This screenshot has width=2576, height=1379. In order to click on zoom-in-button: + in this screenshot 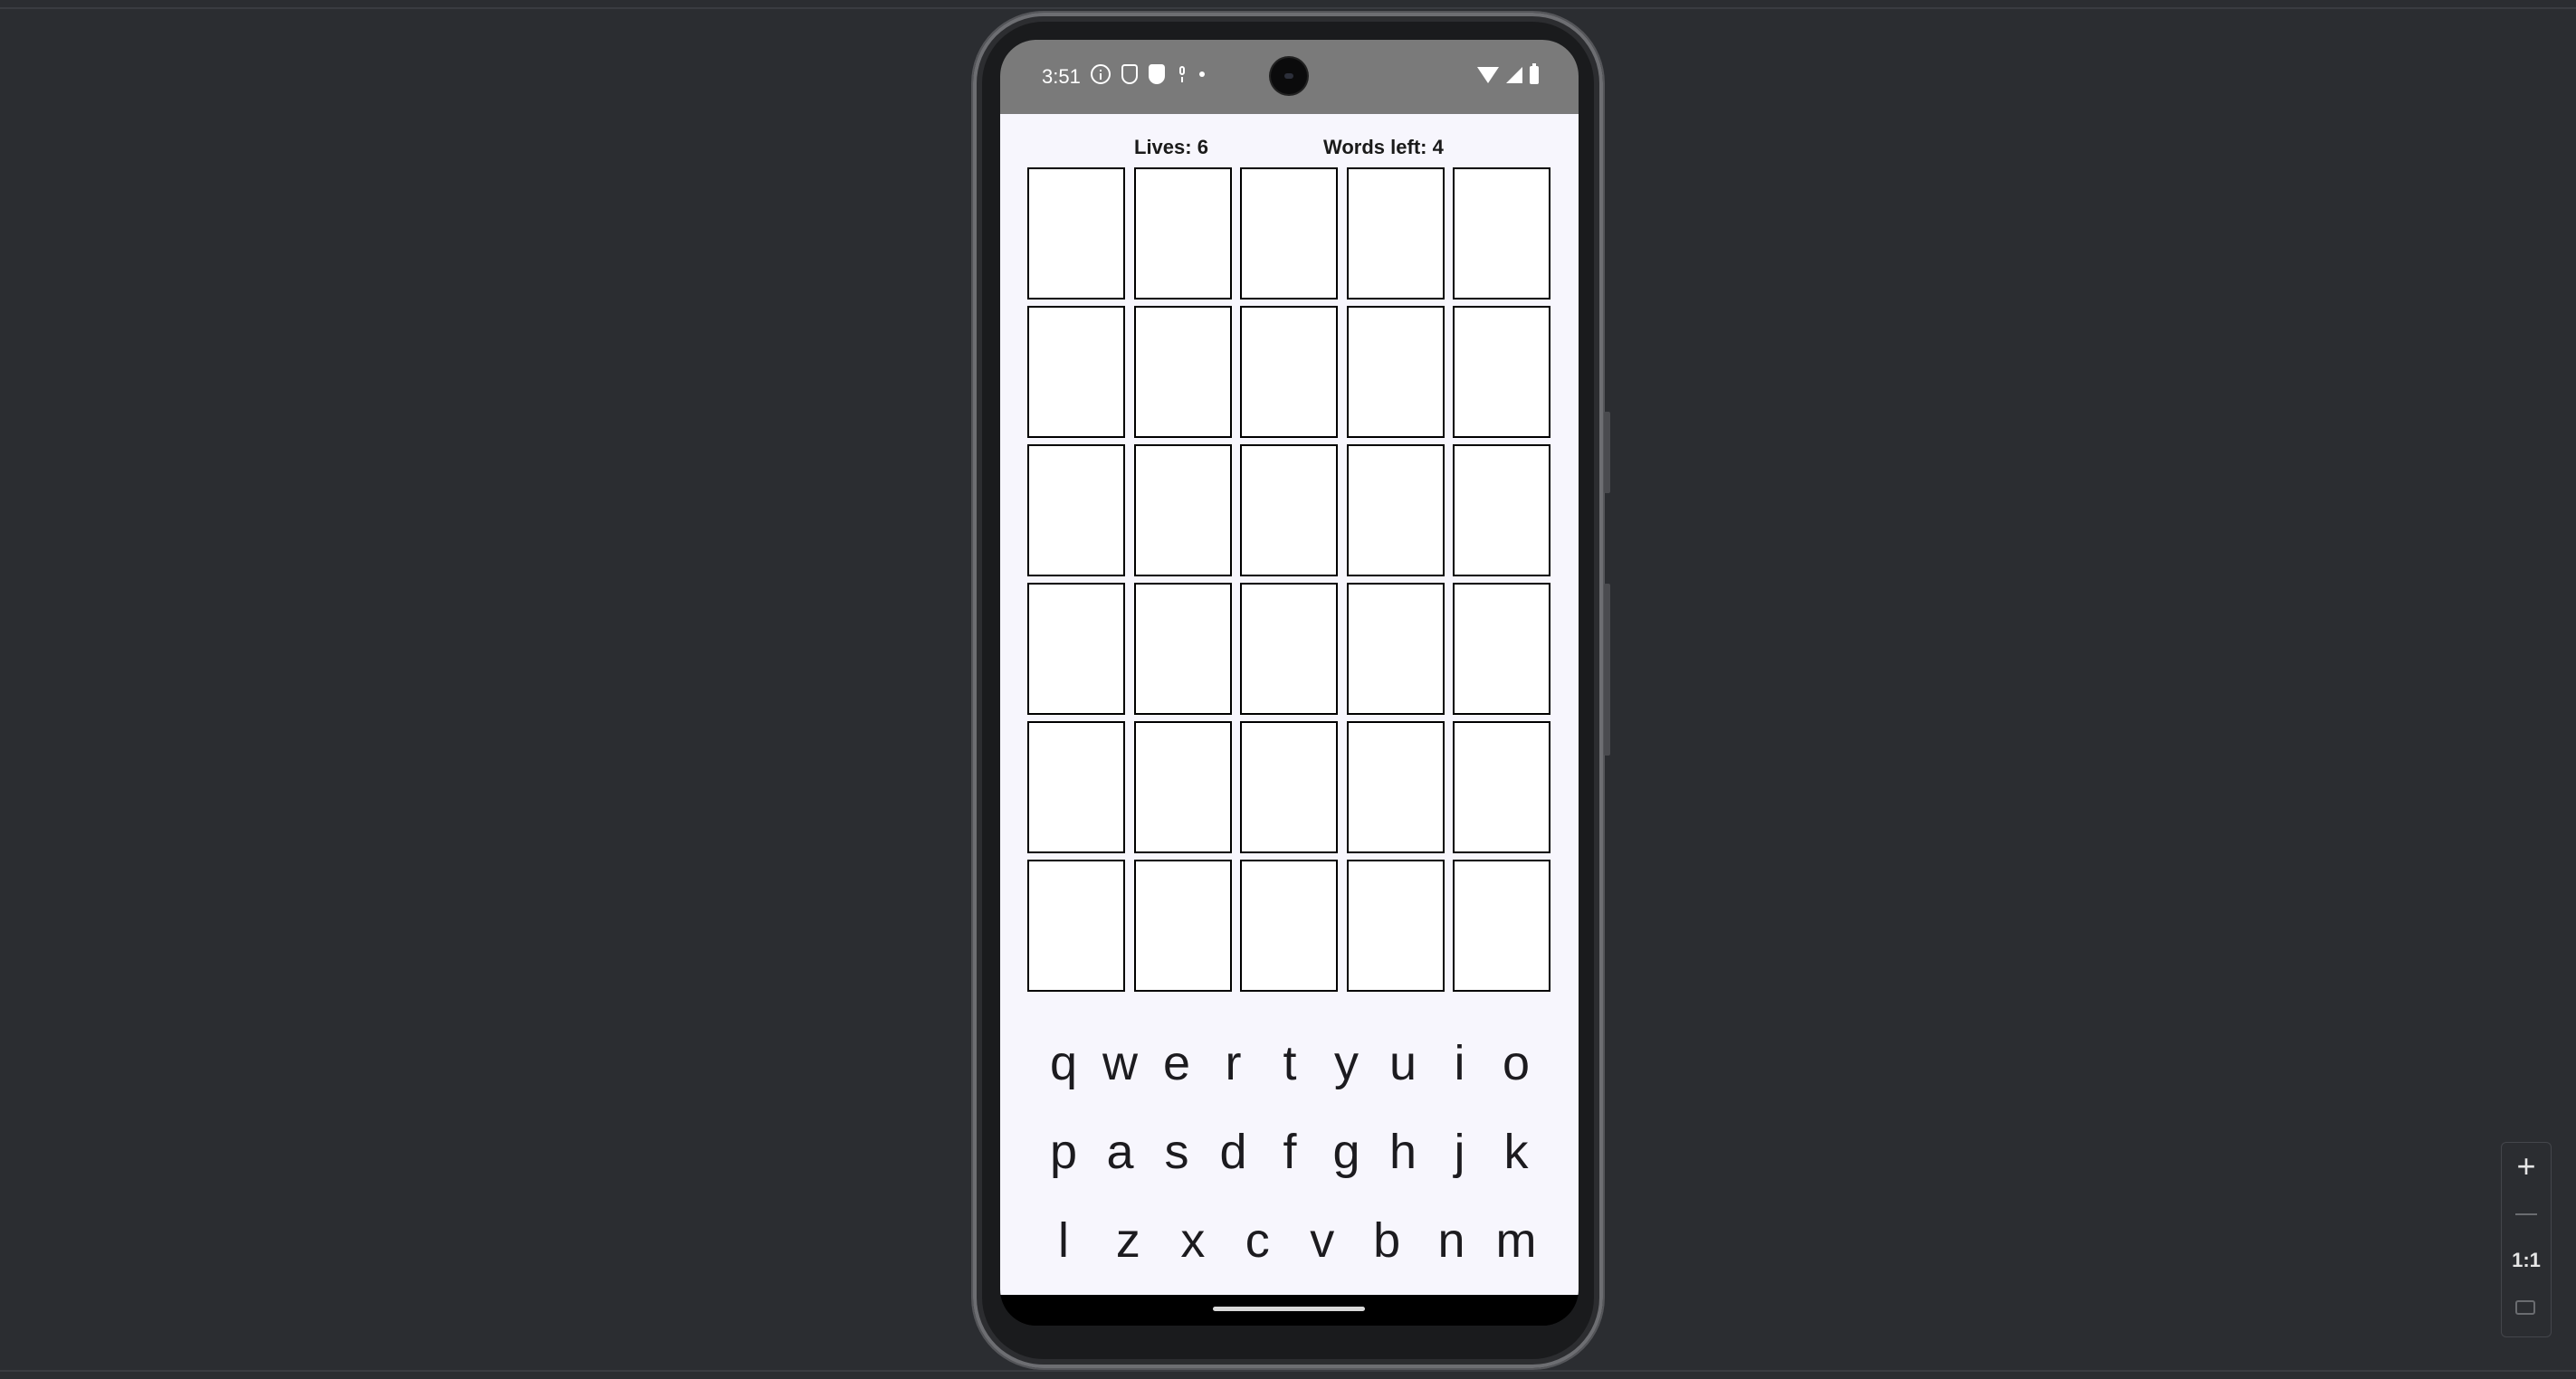, I will do `click(2526, 1166)`.